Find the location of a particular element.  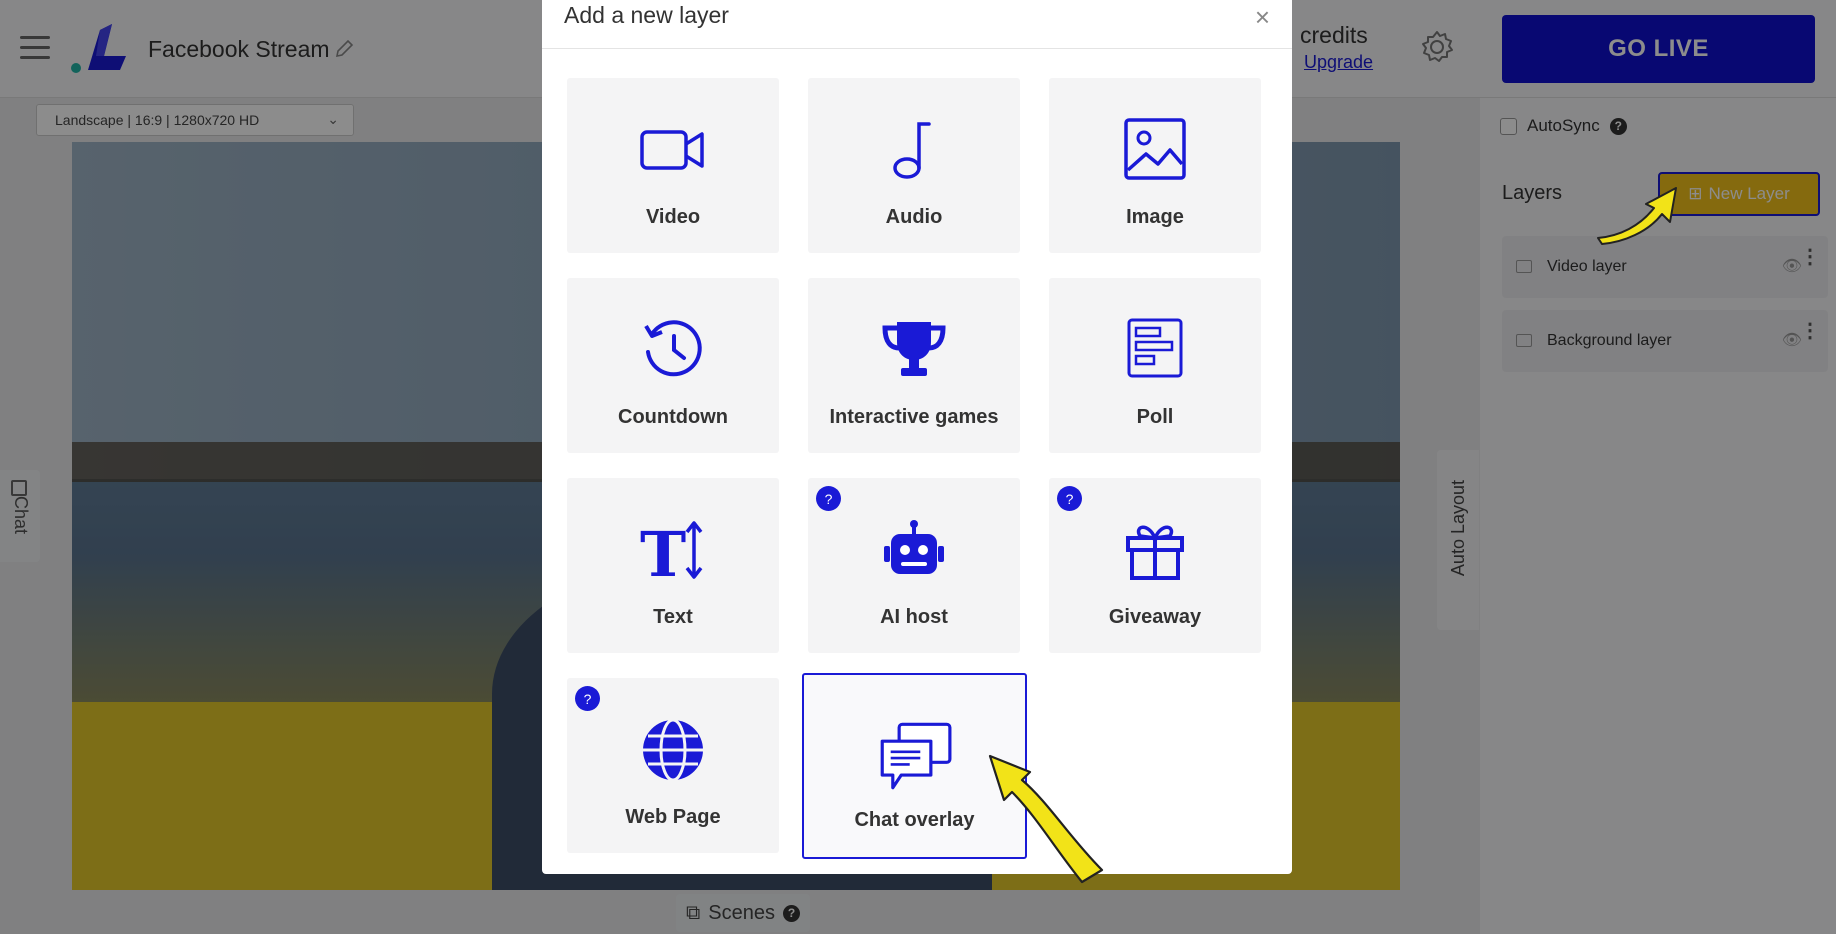

tile-label: Audio is located at coordinates (914, 217).